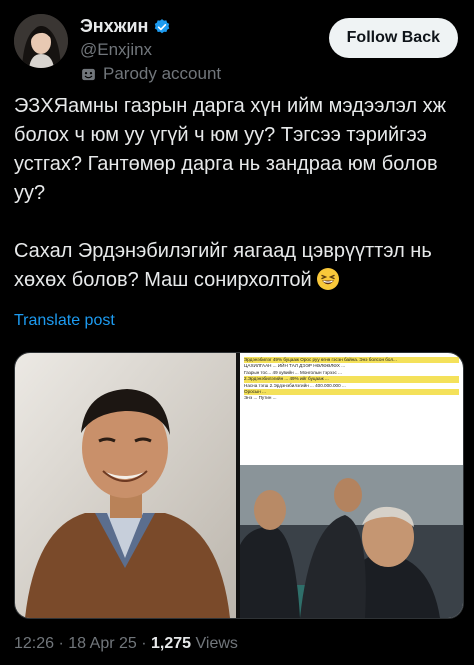  I want to click on theater-mask-icon, so click(88, 74).